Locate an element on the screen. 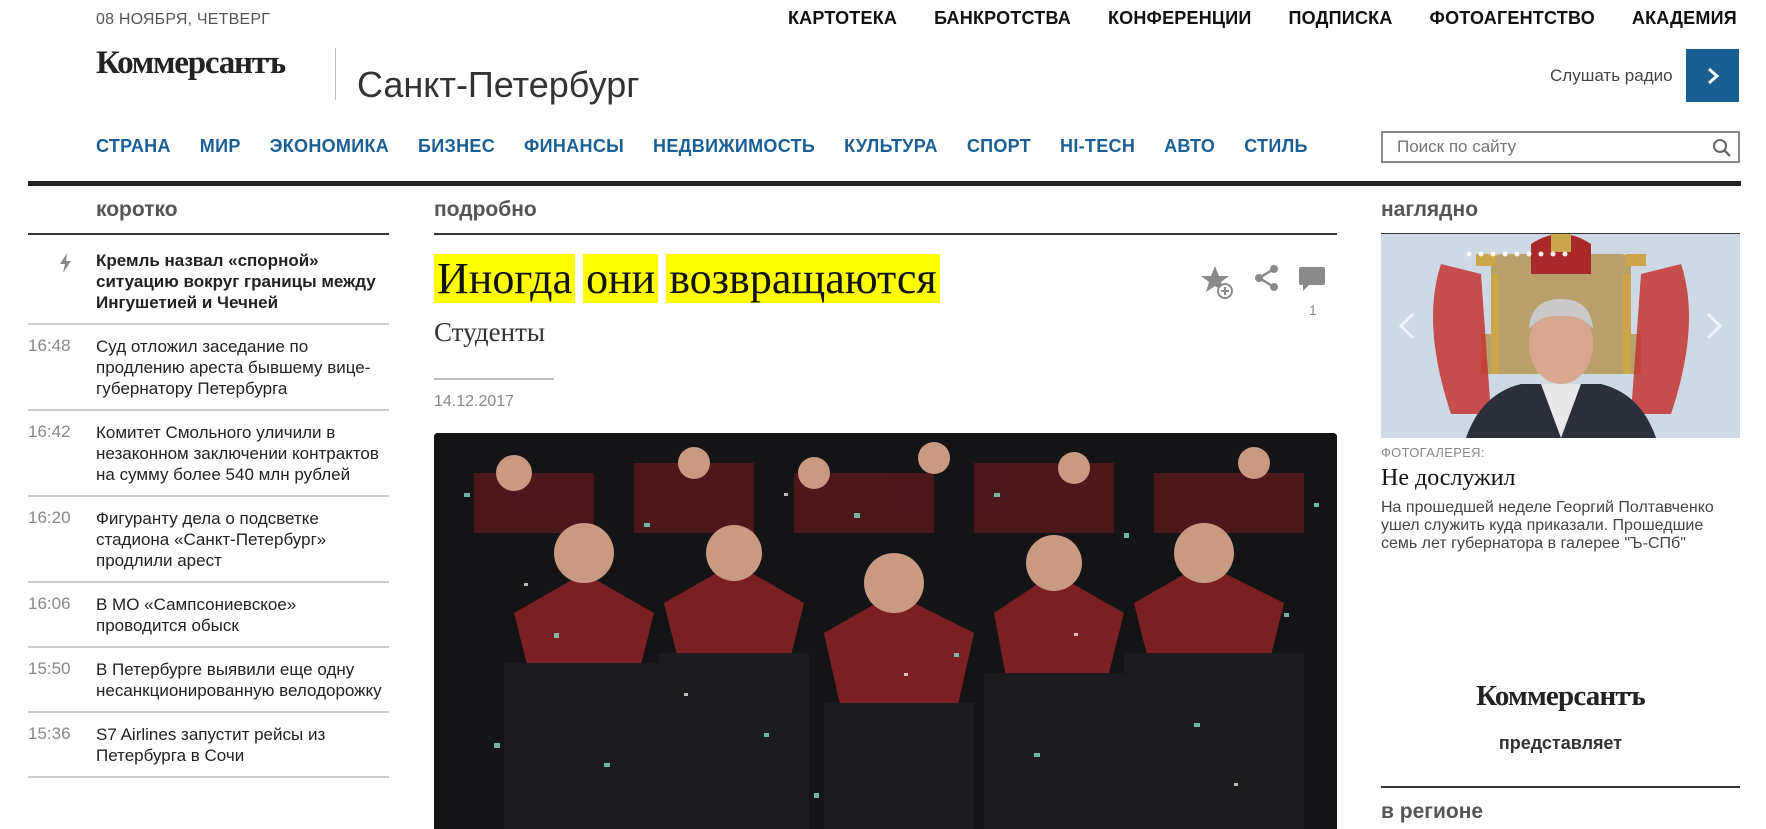 Image resolution: width=1766 pixels, height=829 pixels. nav-sport: СПОРТ is located at coordinates (999, 146).